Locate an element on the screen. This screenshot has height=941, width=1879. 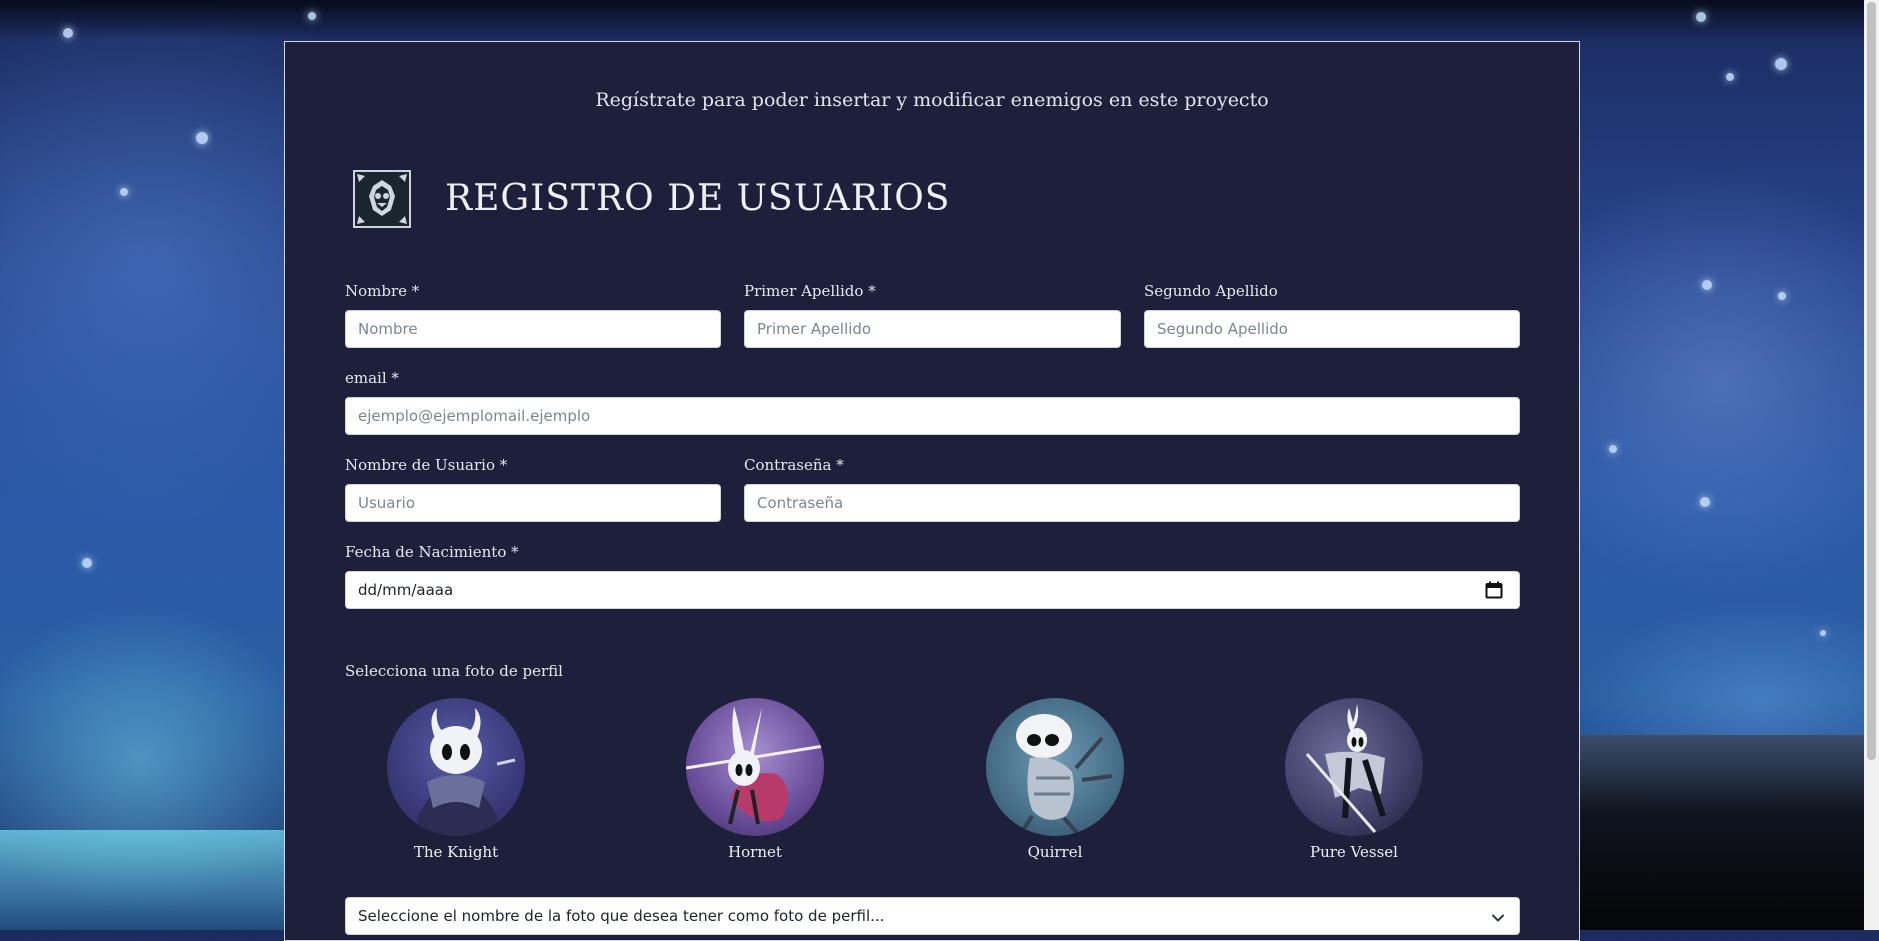
page-scrollbar is located at coordinates (1871, 465).